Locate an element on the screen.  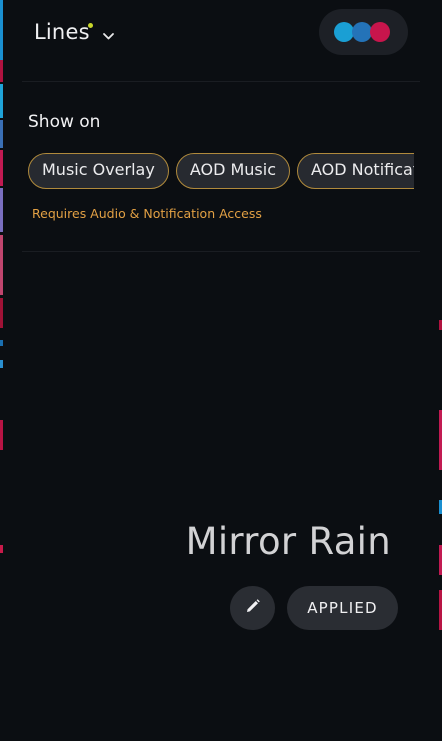
section-title: Show on is located at coordinates (64, 122).